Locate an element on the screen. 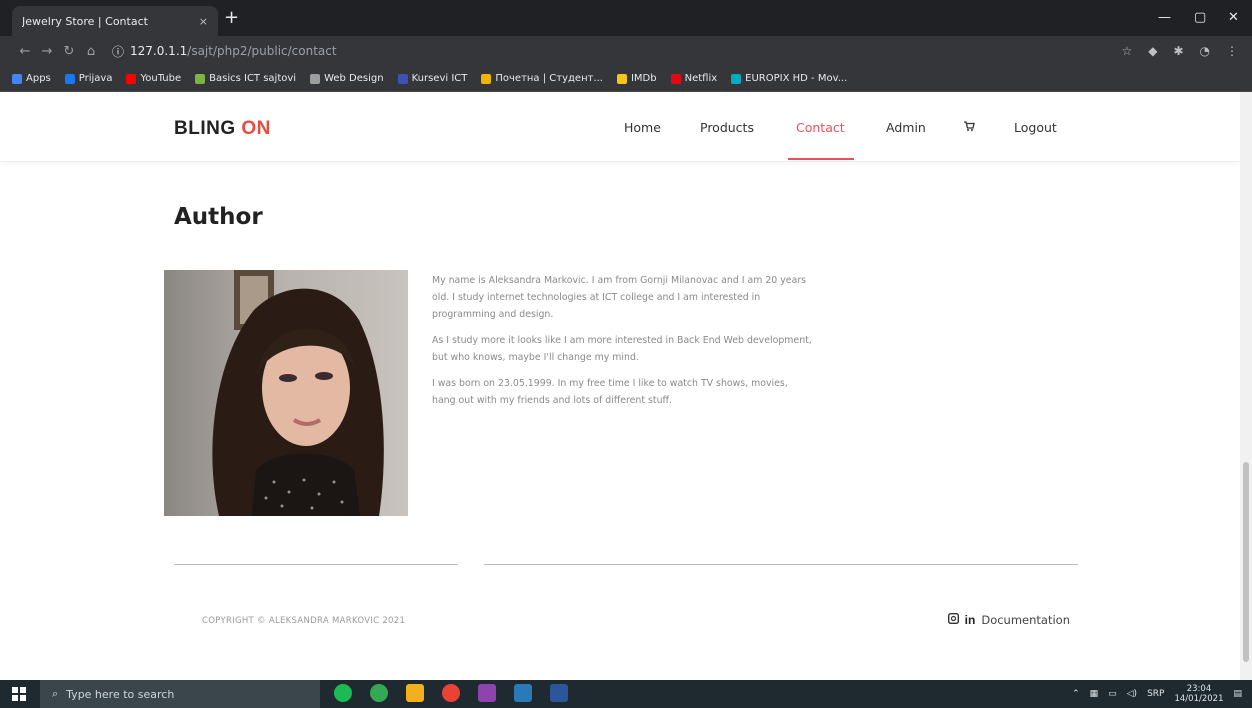 This screenshot has height=708, width=1252. copyright-text: COPYRIGHT © ALEKSANDRA MARKOVIC 2021 is located at coordinates (304, 621).